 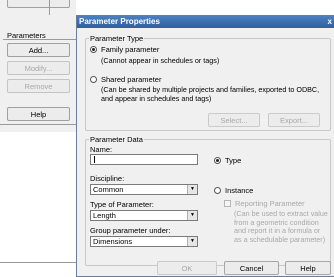 What do you see at coordinates (101, 149) in the screenshot?
I see `name-label: Name:` at bounding box center [101, 149].